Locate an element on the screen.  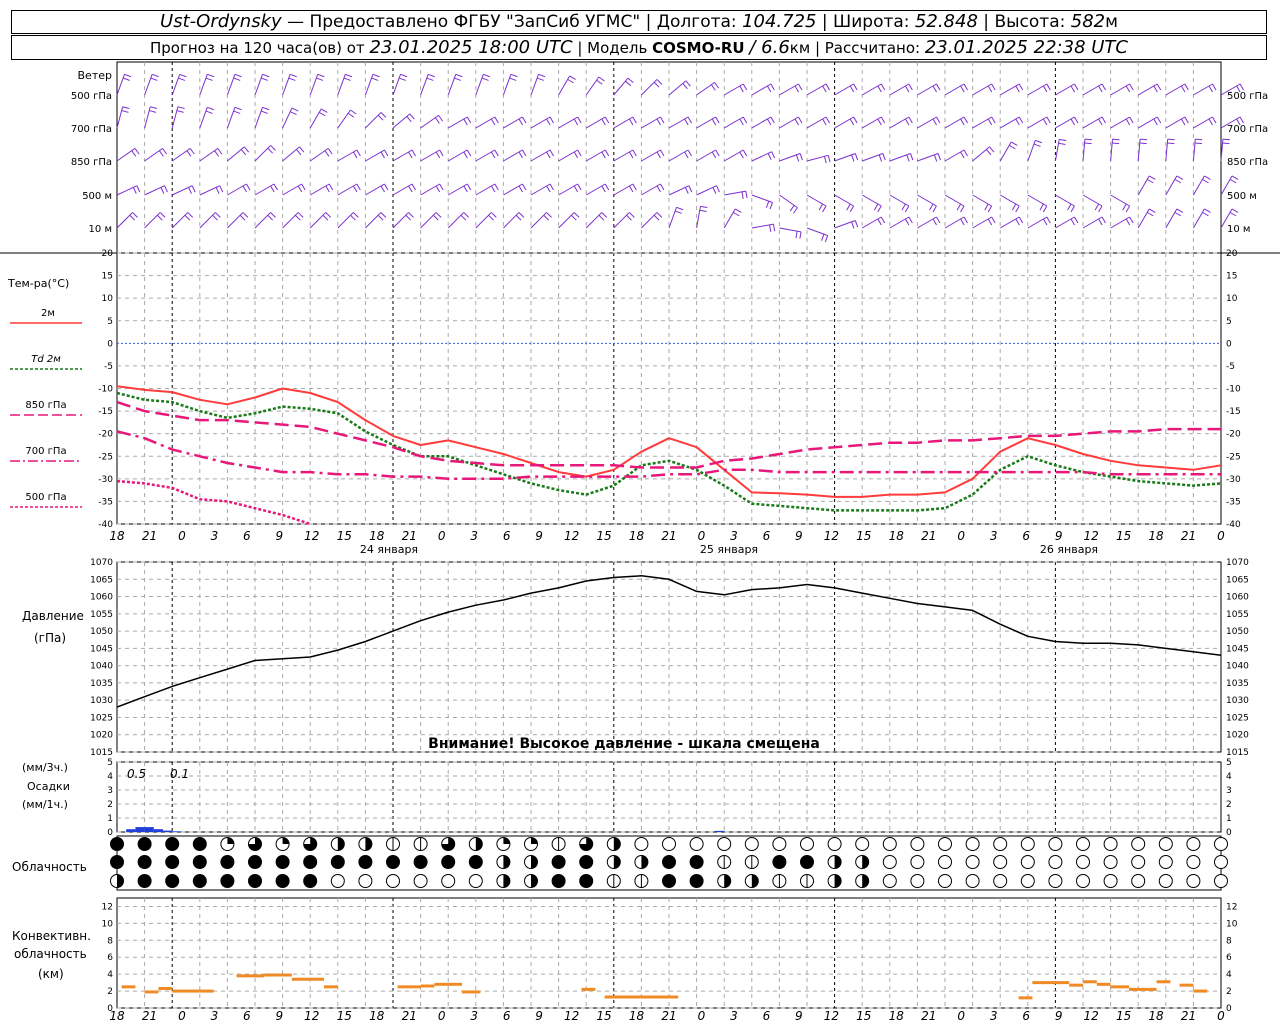
precip-bar is located at coordinates (149, 829).